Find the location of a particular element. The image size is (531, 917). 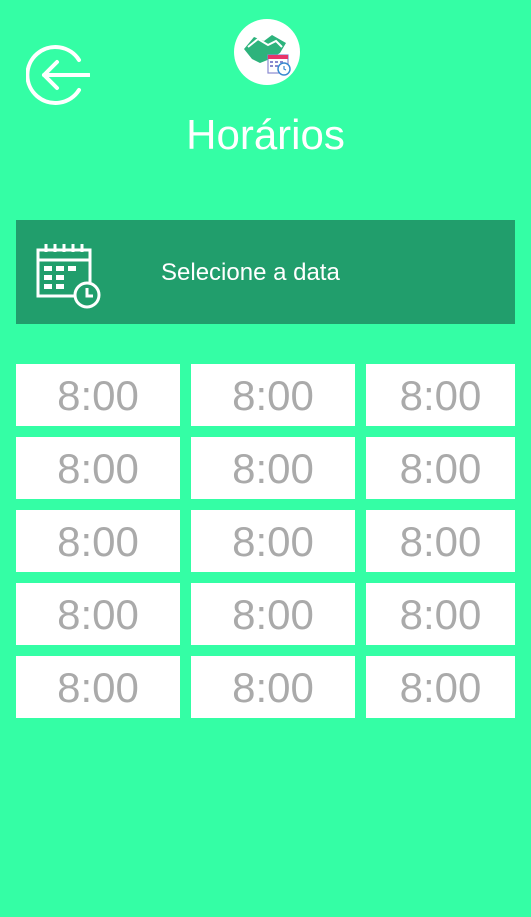

date-select-button: Selecione a data is located at coordinates (265, 272).